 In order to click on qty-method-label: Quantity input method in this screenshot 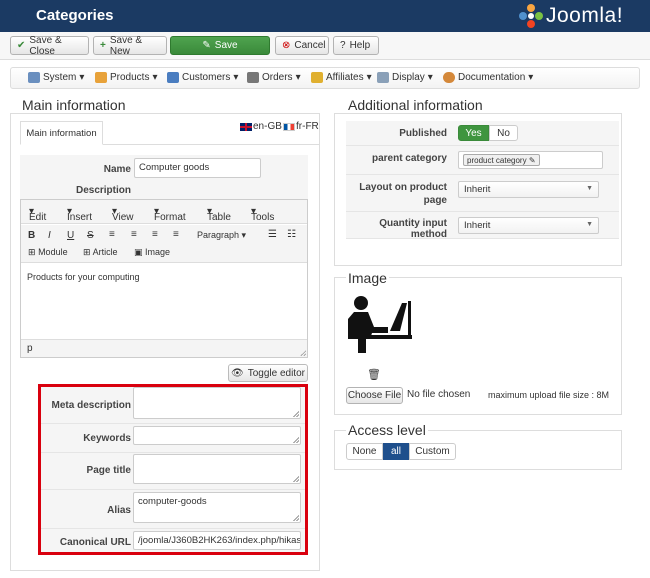, I will do `click(413, 229)`.